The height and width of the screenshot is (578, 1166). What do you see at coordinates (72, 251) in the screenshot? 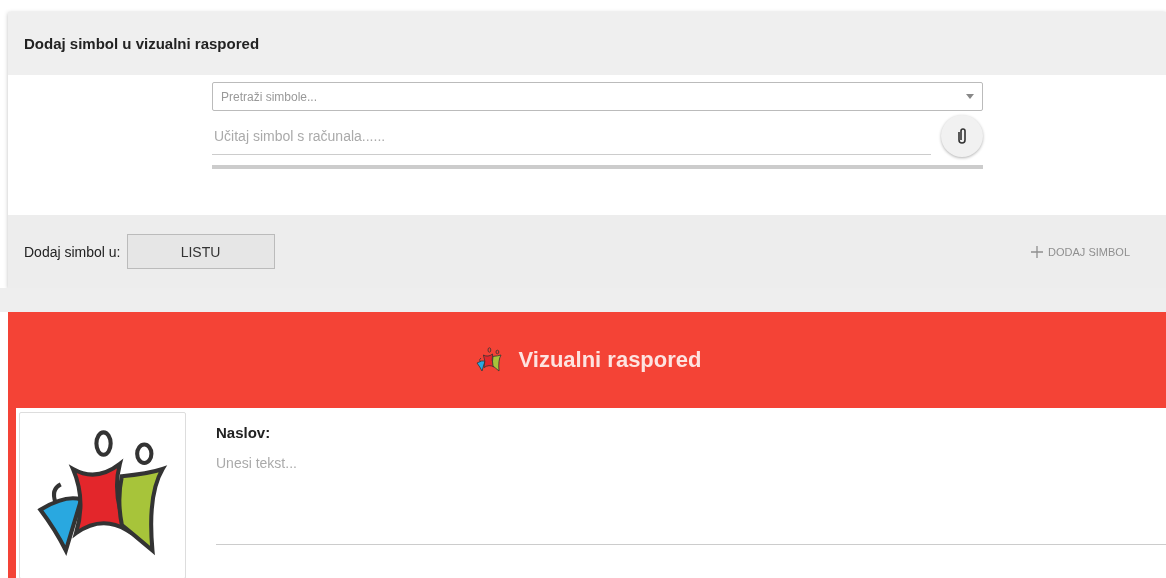
I see `target-label: Dodaj simbol u:` at bounding box center [72, 251].